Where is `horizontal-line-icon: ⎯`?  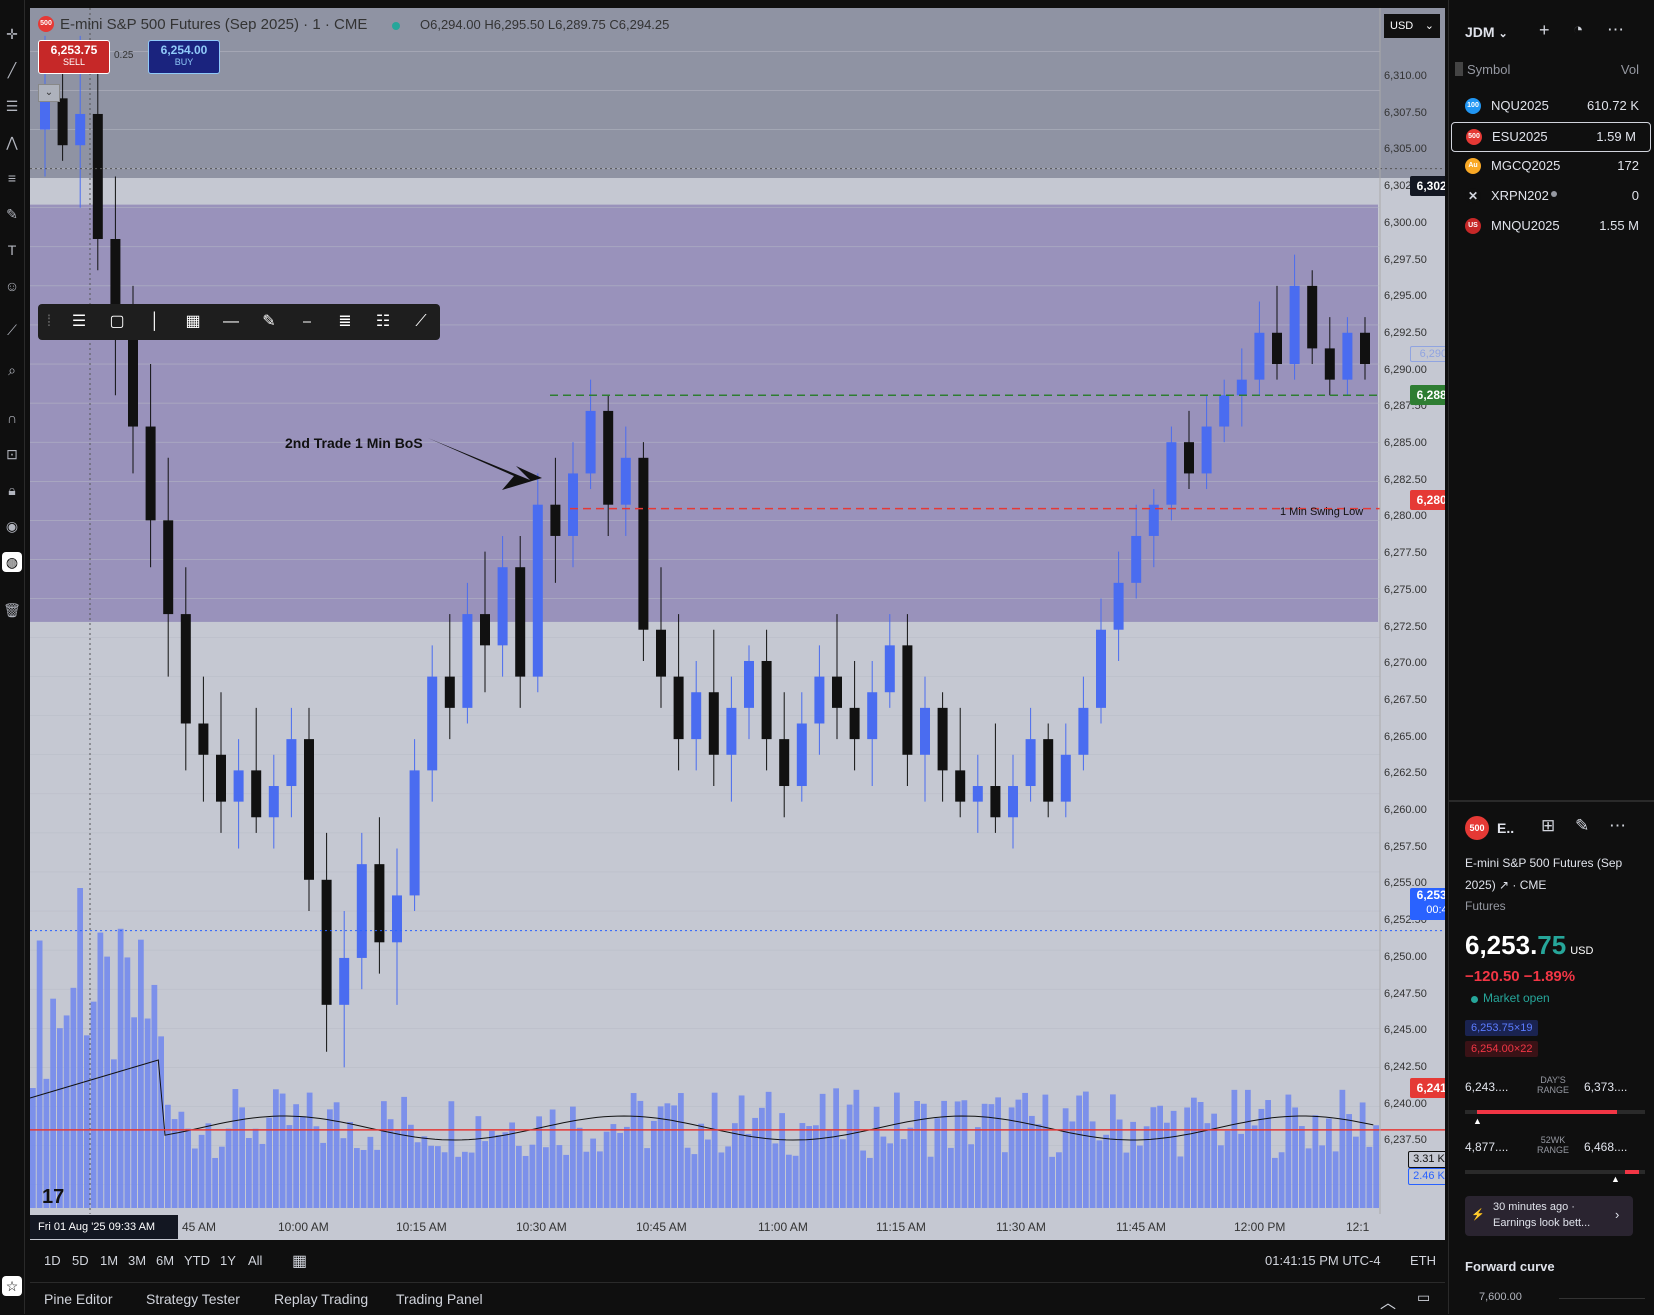
horizontal-line-icon: ⎯ is located at coordinates (307, 322).